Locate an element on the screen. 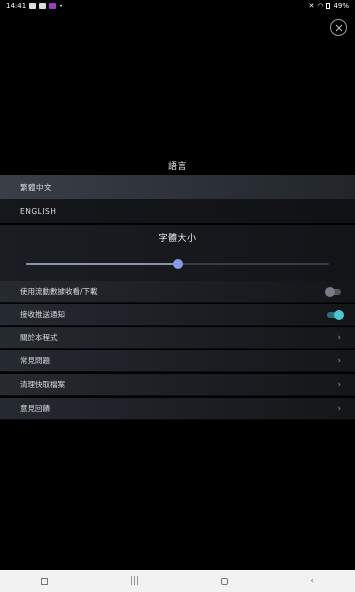 The width and height of the screenshot is (355, 592). about-app-item: 關於本程式 › is located at coordinates (177, 338).